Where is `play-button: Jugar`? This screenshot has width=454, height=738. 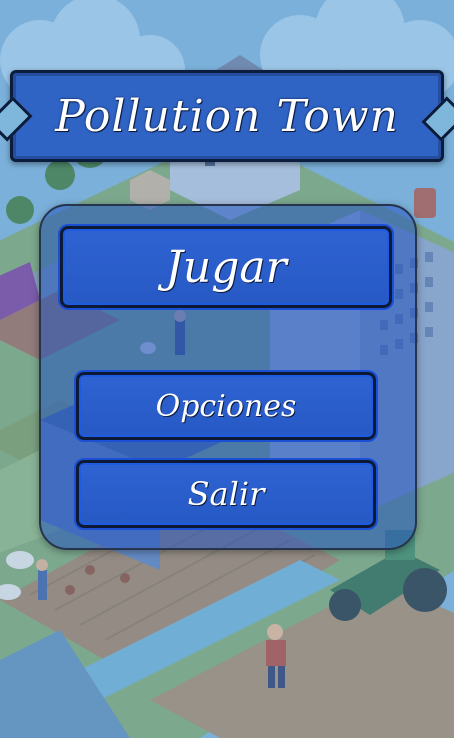
play-button: Jugar is located at coordinates (226, 267).